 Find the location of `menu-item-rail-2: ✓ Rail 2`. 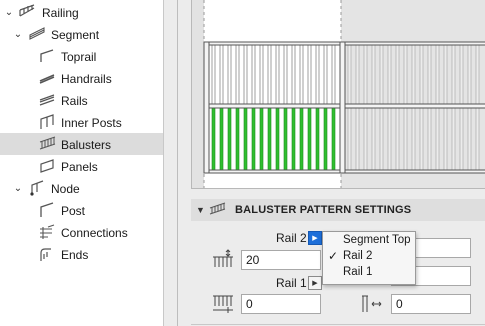

menu-item-rail-2: ✓ Rail 2 is located at coordinates (369, 257).